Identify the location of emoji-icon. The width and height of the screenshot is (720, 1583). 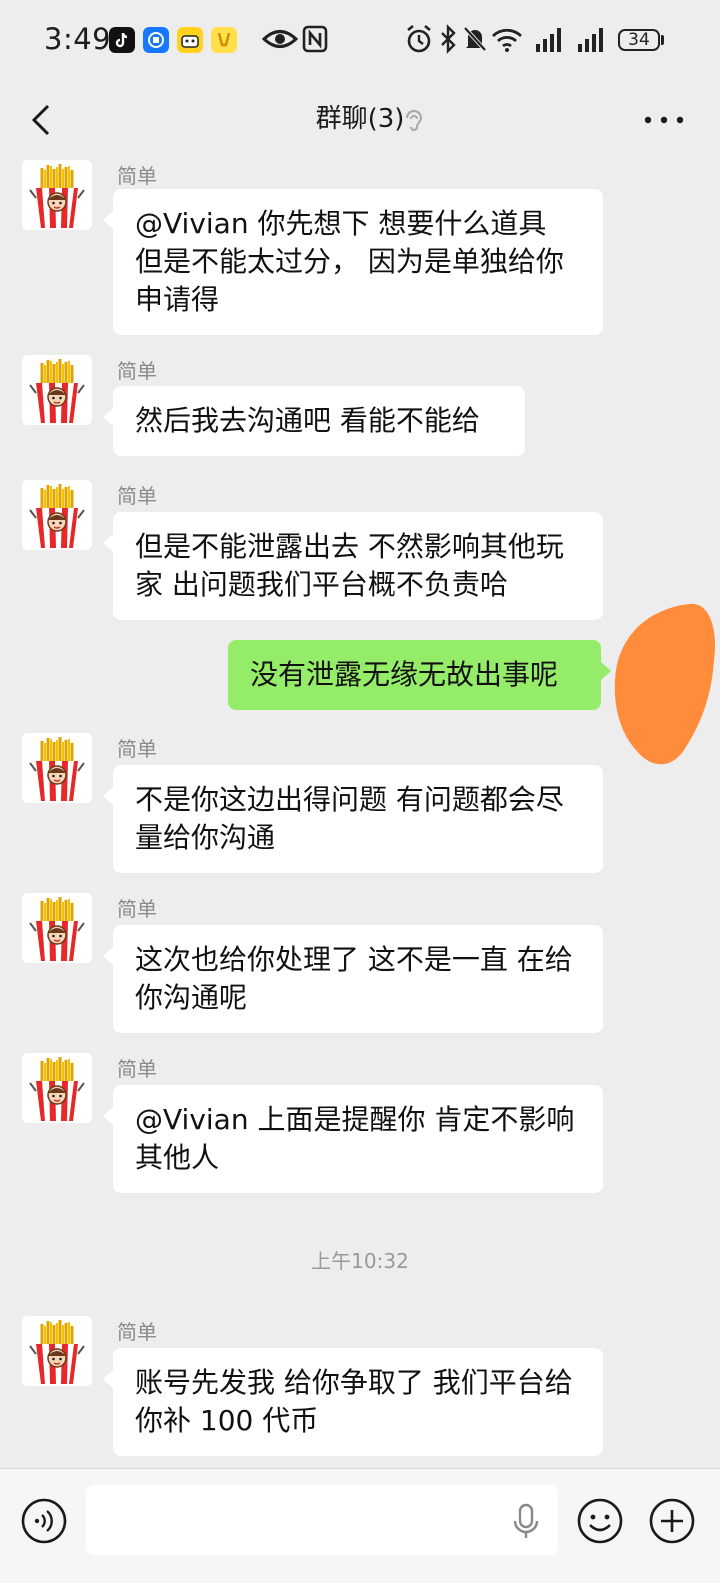
(600, 1521).